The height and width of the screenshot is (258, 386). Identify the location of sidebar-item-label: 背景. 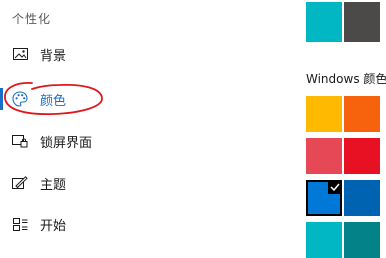
(53, 56).